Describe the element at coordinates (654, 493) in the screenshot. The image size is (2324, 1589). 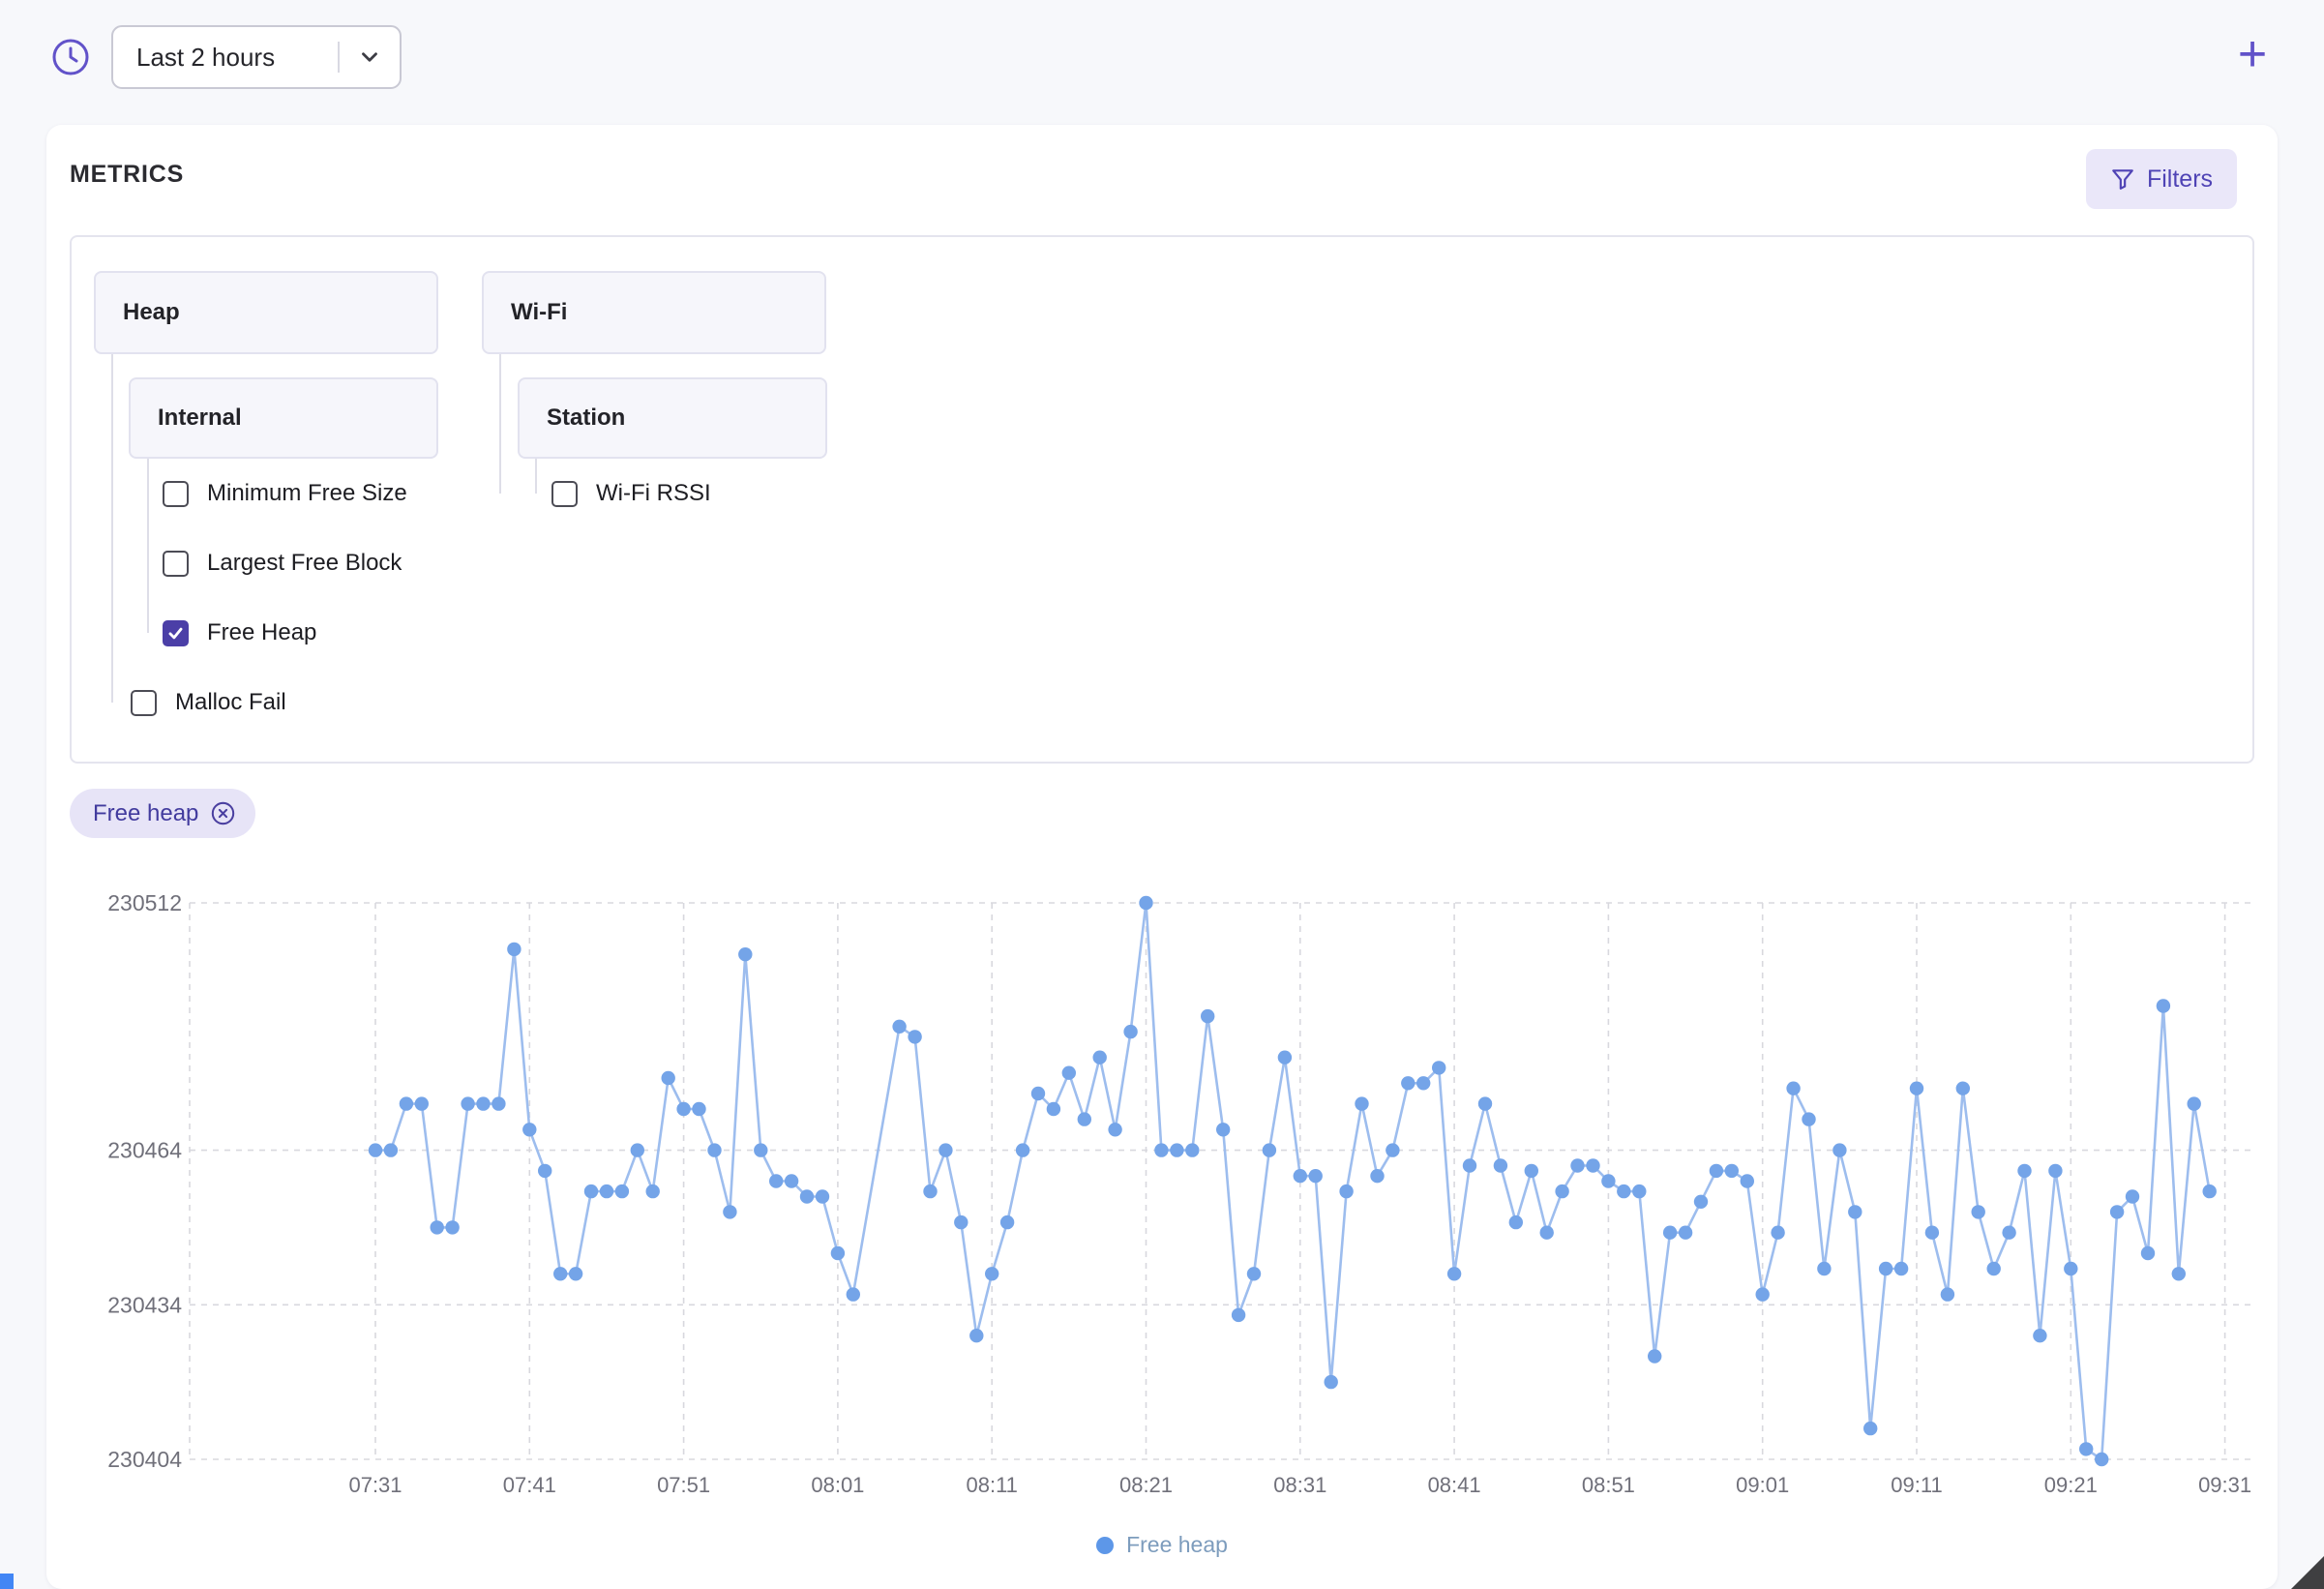
I see `wifi-rssi-label: Wi-Fi RSSI` at that location.